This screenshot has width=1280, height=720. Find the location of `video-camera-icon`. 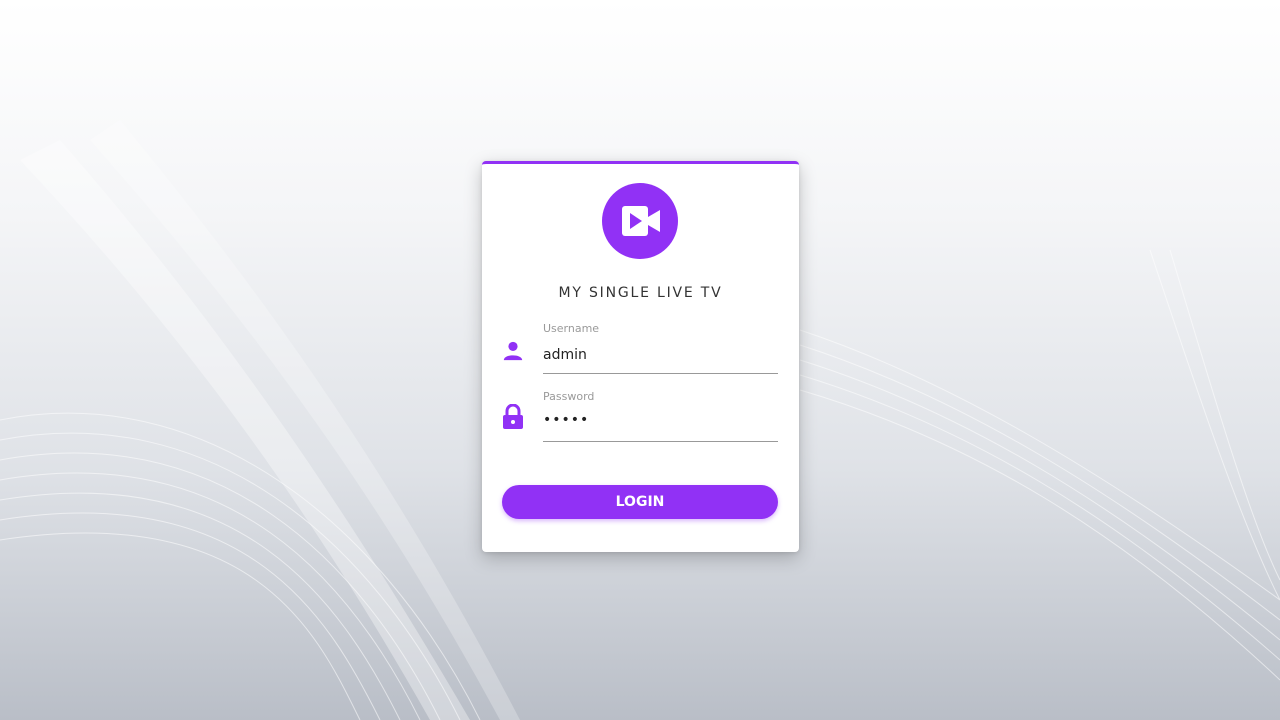

video-camera-icon is located at coordinates (641, 221).